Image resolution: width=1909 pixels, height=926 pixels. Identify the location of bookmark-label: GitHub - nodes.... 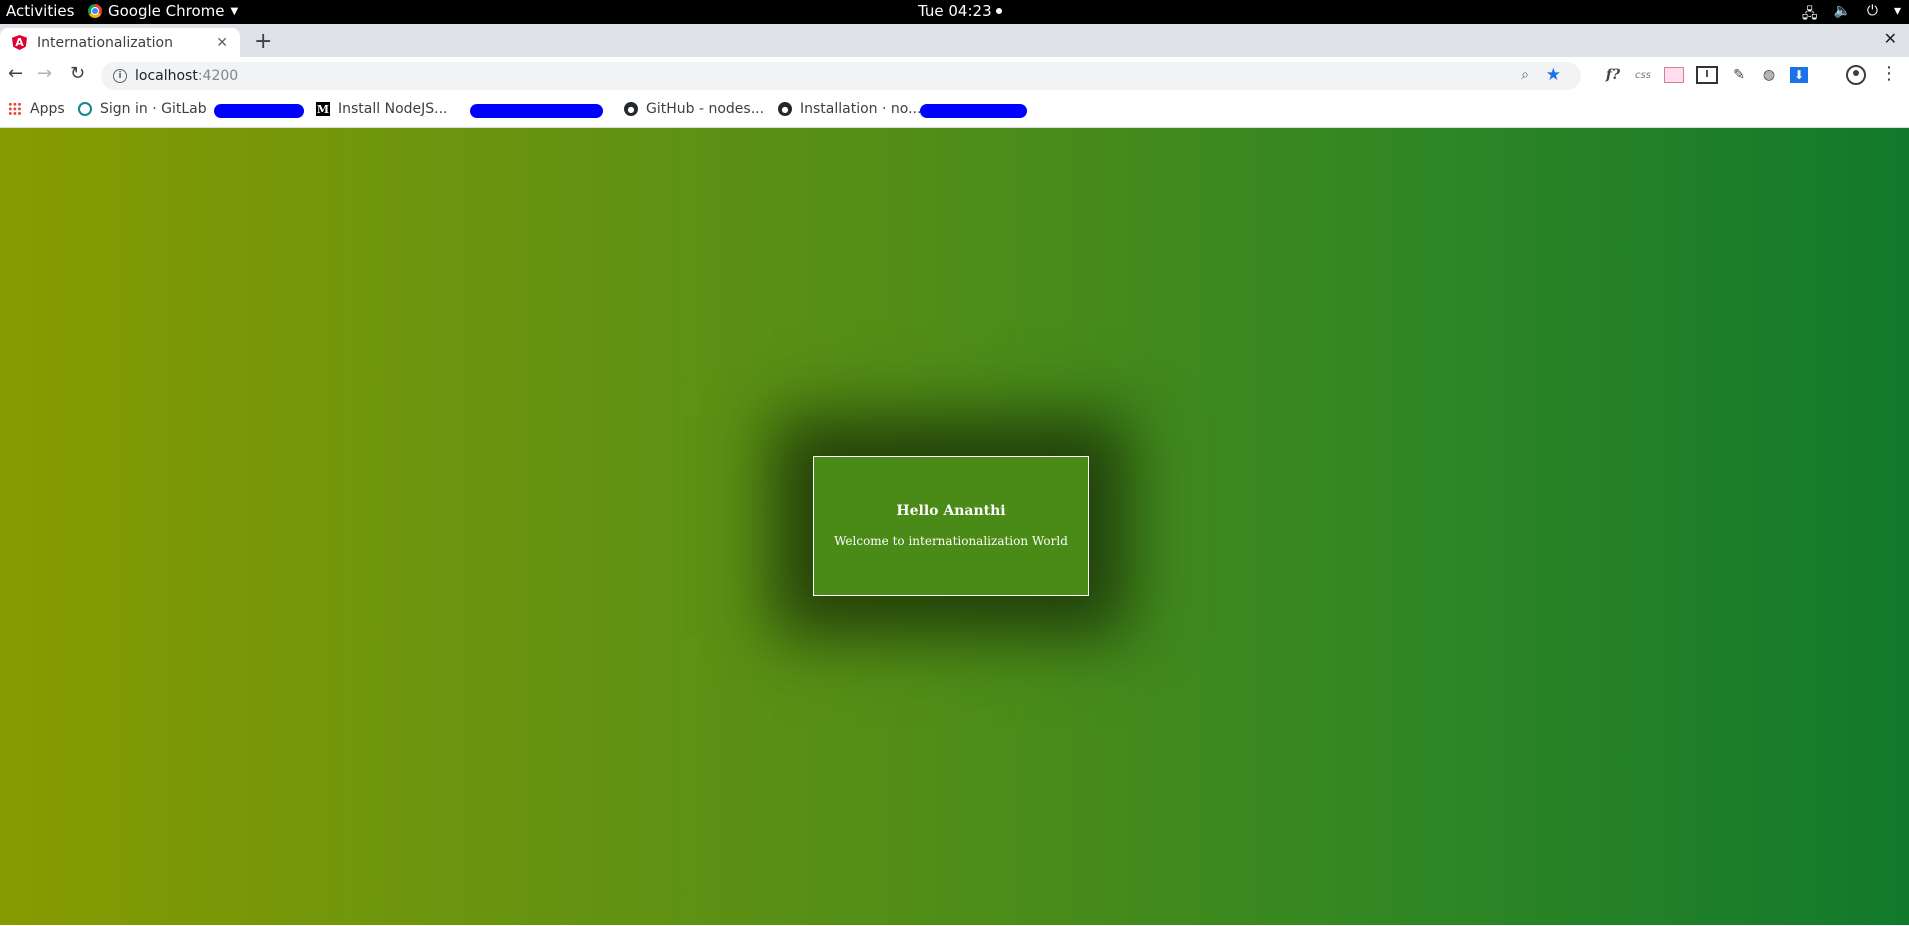
(705, 109).